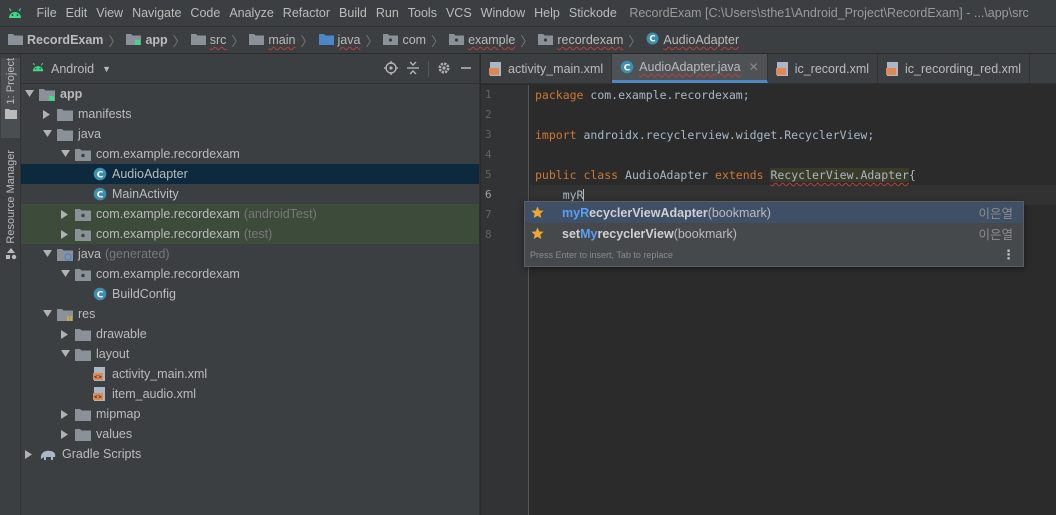 The height and width of the screenshot is (515, 1056). I want to click on tree-node-audioadapter: C AudioAdapter, so click(250, 174).